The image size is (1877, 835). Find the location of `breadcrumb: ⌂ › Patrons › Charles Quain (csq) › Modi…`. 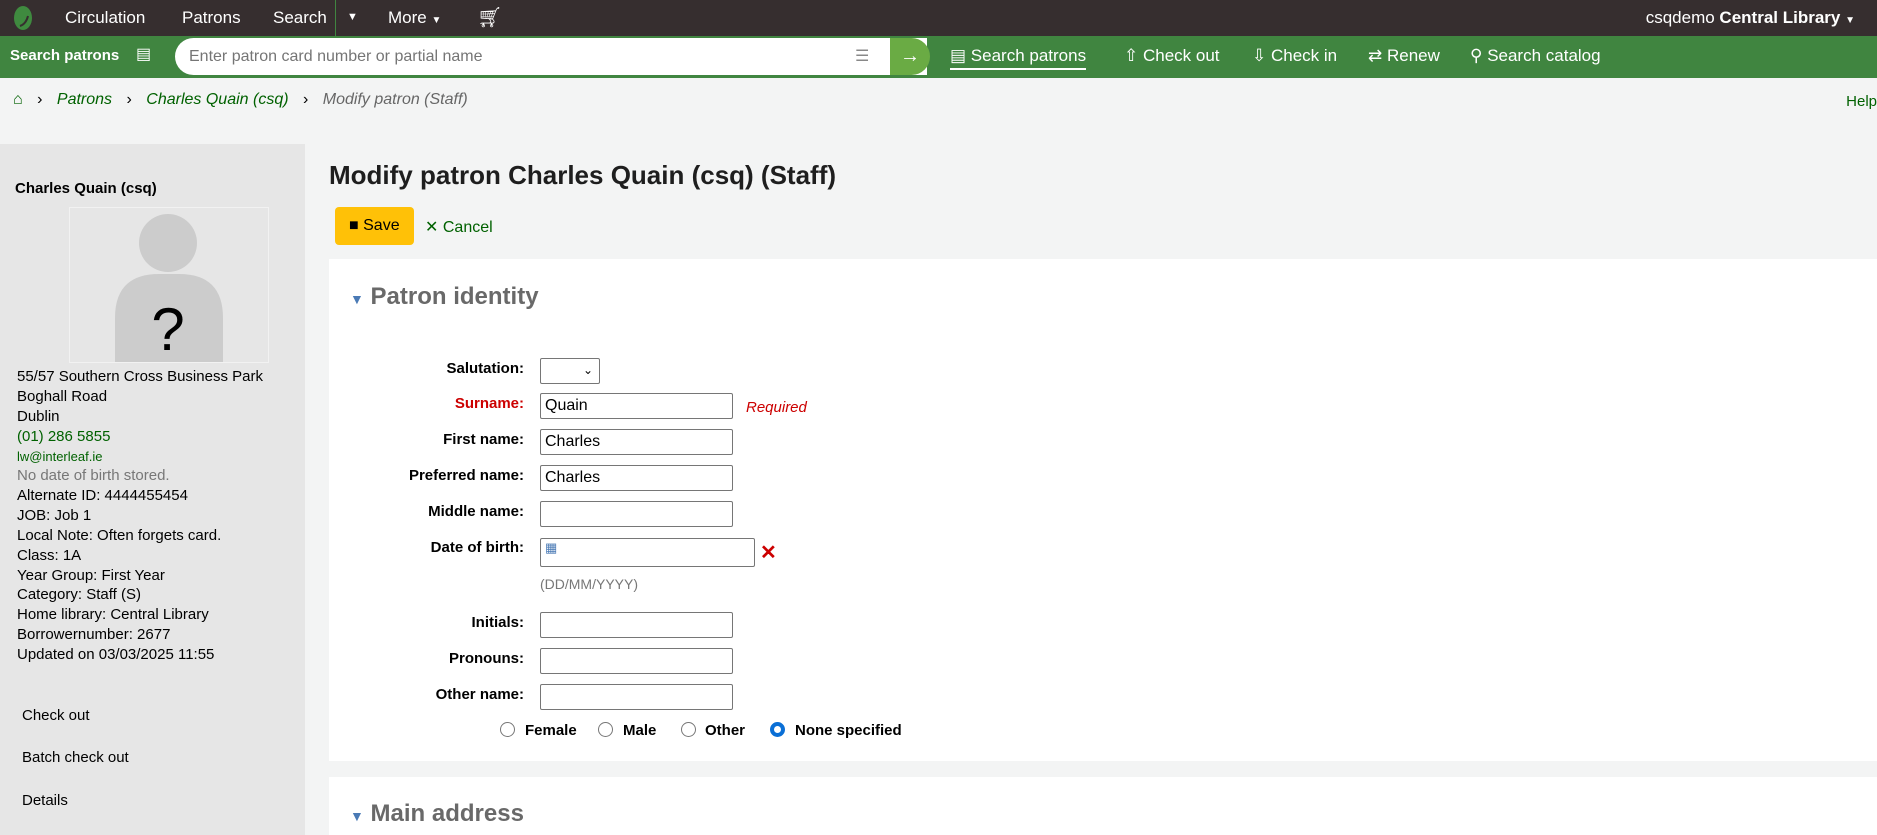

breadcrumb: ⌂ › Patrons › Charles Quain (csq) › Modi… is located at coordinates (240, 99).